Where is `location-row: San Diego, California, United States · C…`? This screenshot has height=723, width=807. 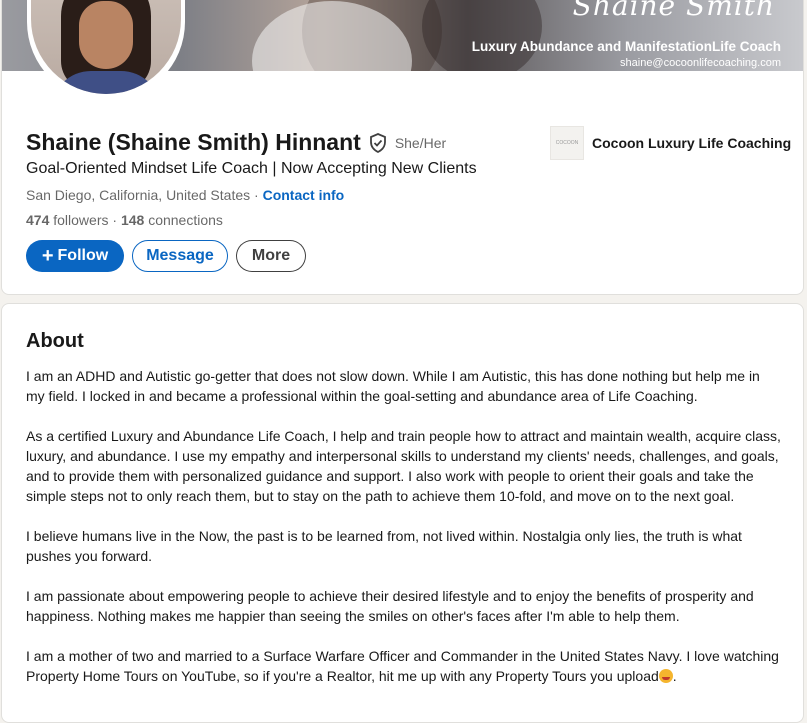
location-row: San Diego, California, United States · C… is located at coordinates (185, 195).